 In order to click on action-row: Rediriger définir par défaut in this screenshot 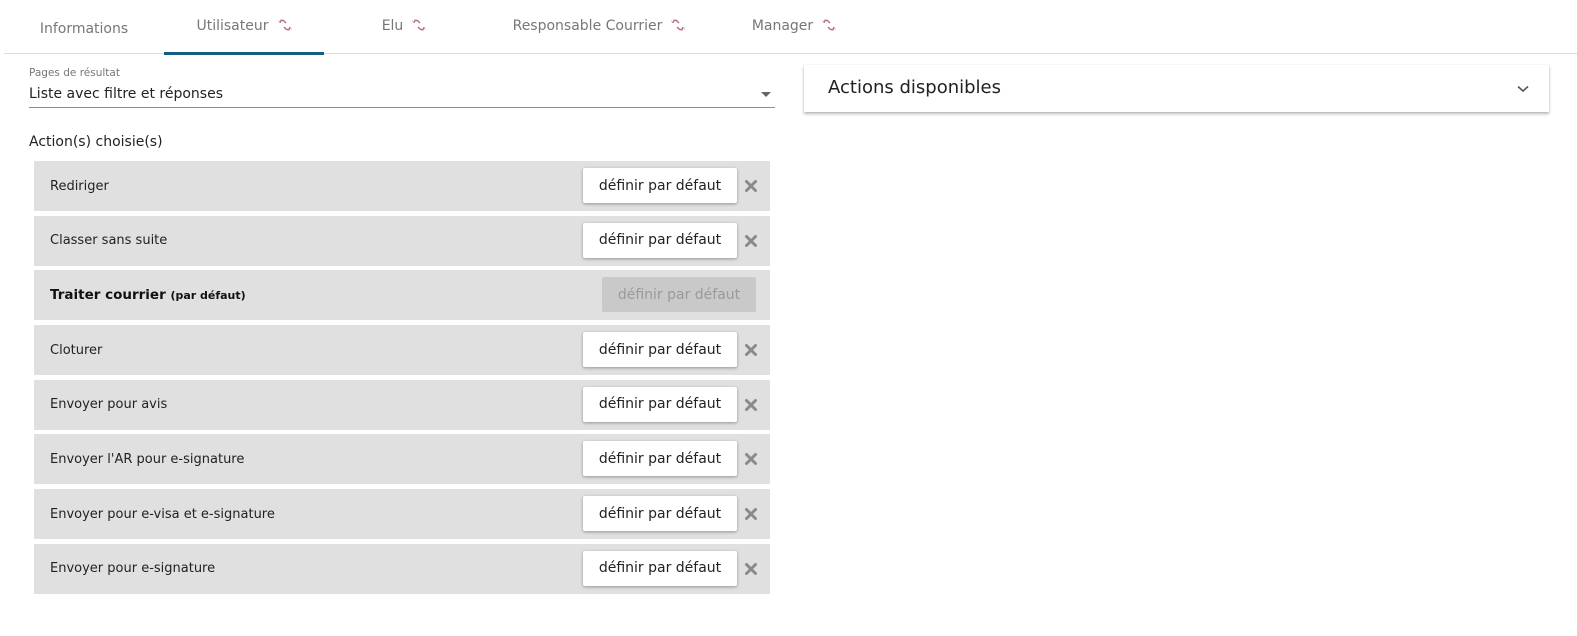, I will do `click(402, 186)`.